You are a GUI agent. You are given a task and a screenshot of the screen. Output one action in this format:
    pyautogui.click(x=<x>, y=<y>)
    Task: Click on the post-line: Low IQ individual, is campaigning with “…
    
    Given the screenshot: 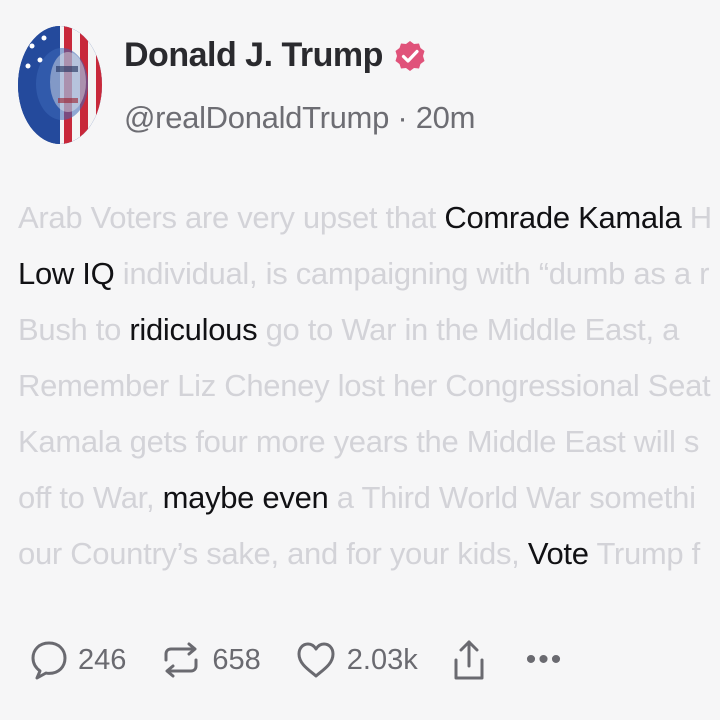 What is the action you would take?
    pyautogui.click(x=369, y=274)
    